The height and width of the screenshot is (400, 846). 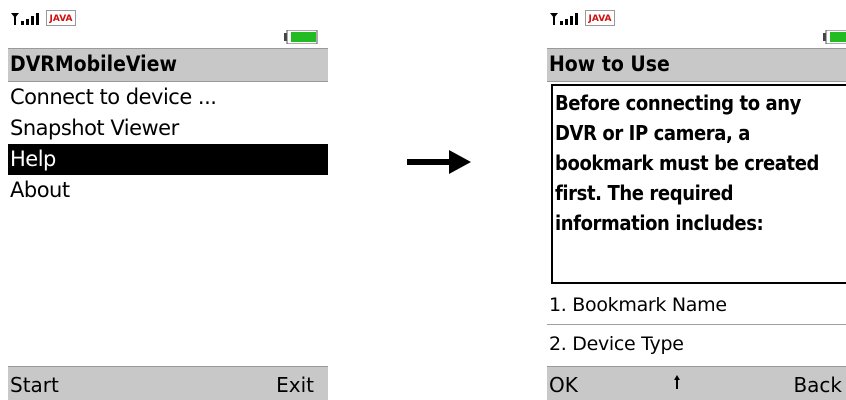 I want to click on exit-softkey: Exit, so click(x=295, y=383).